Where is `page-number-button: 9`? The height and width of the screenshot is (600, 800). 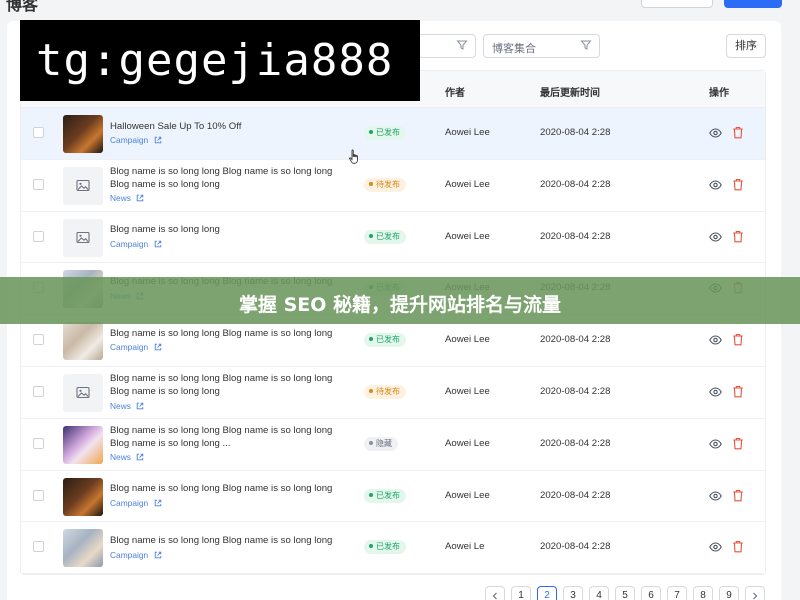
page-number-button: 9 is located at coordinates (729, 593).